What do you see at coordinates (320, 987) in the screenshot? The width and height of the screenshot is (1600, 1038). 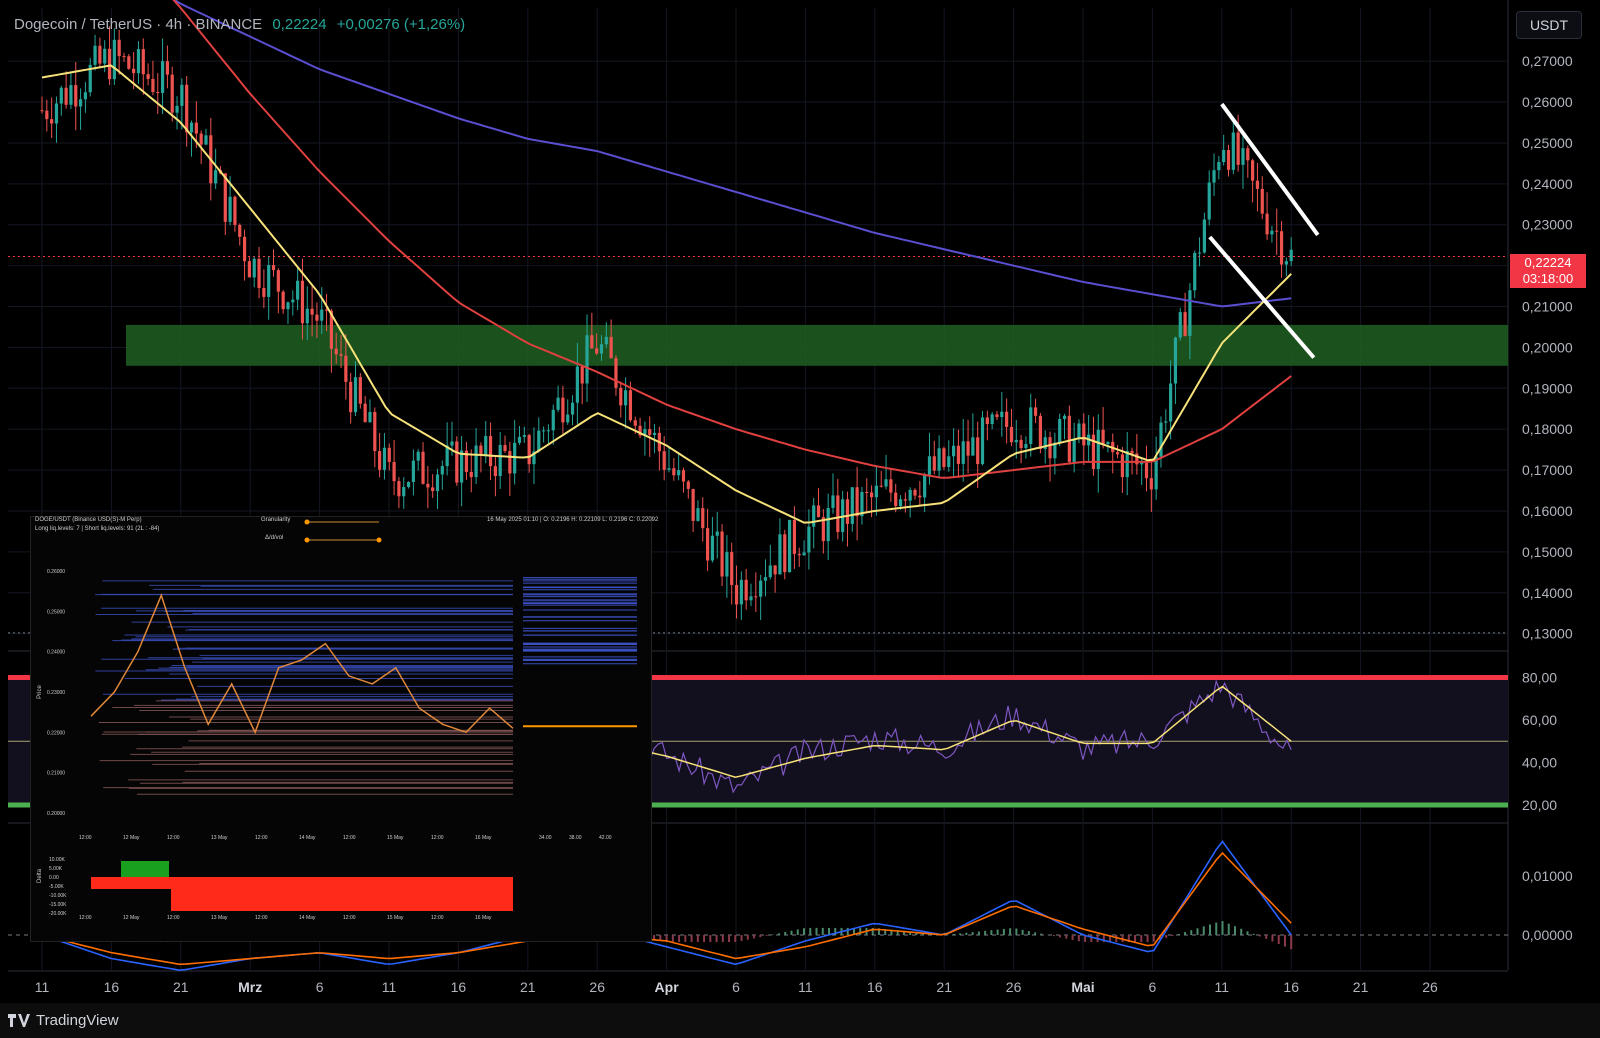 I see `time-tick-label: 6` at bounding box center [320, 987].